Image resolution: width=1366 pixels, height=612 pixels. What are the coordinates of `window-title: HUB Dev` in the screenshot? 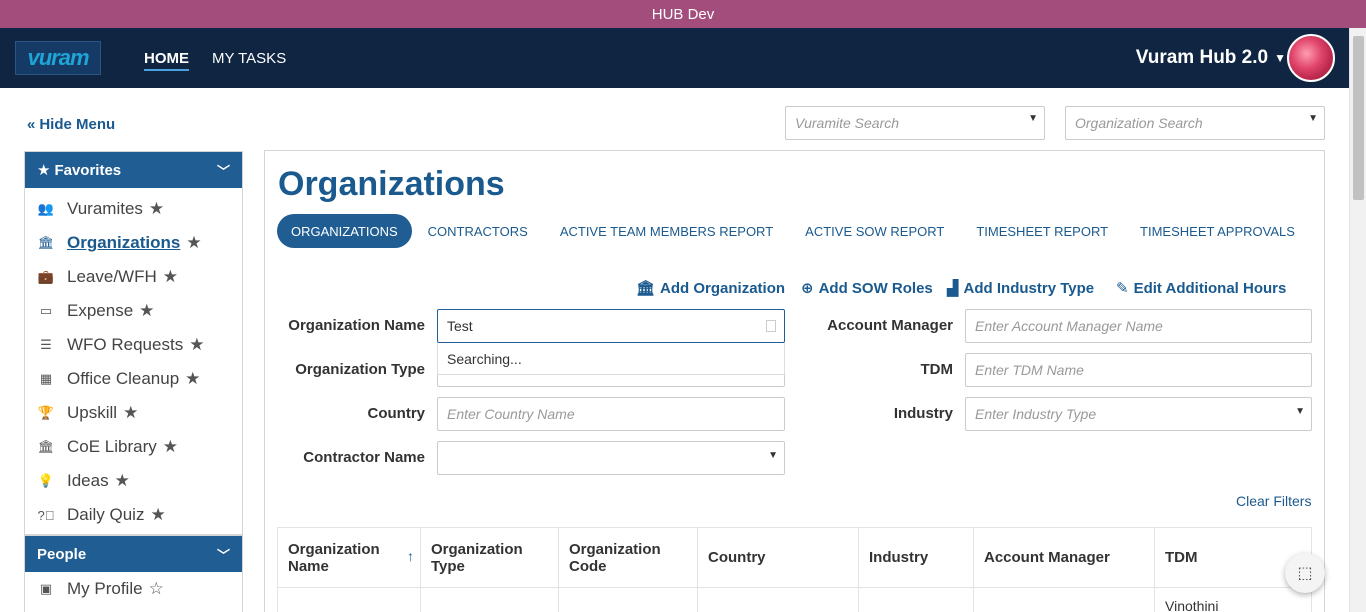 It's located at (683, 14).